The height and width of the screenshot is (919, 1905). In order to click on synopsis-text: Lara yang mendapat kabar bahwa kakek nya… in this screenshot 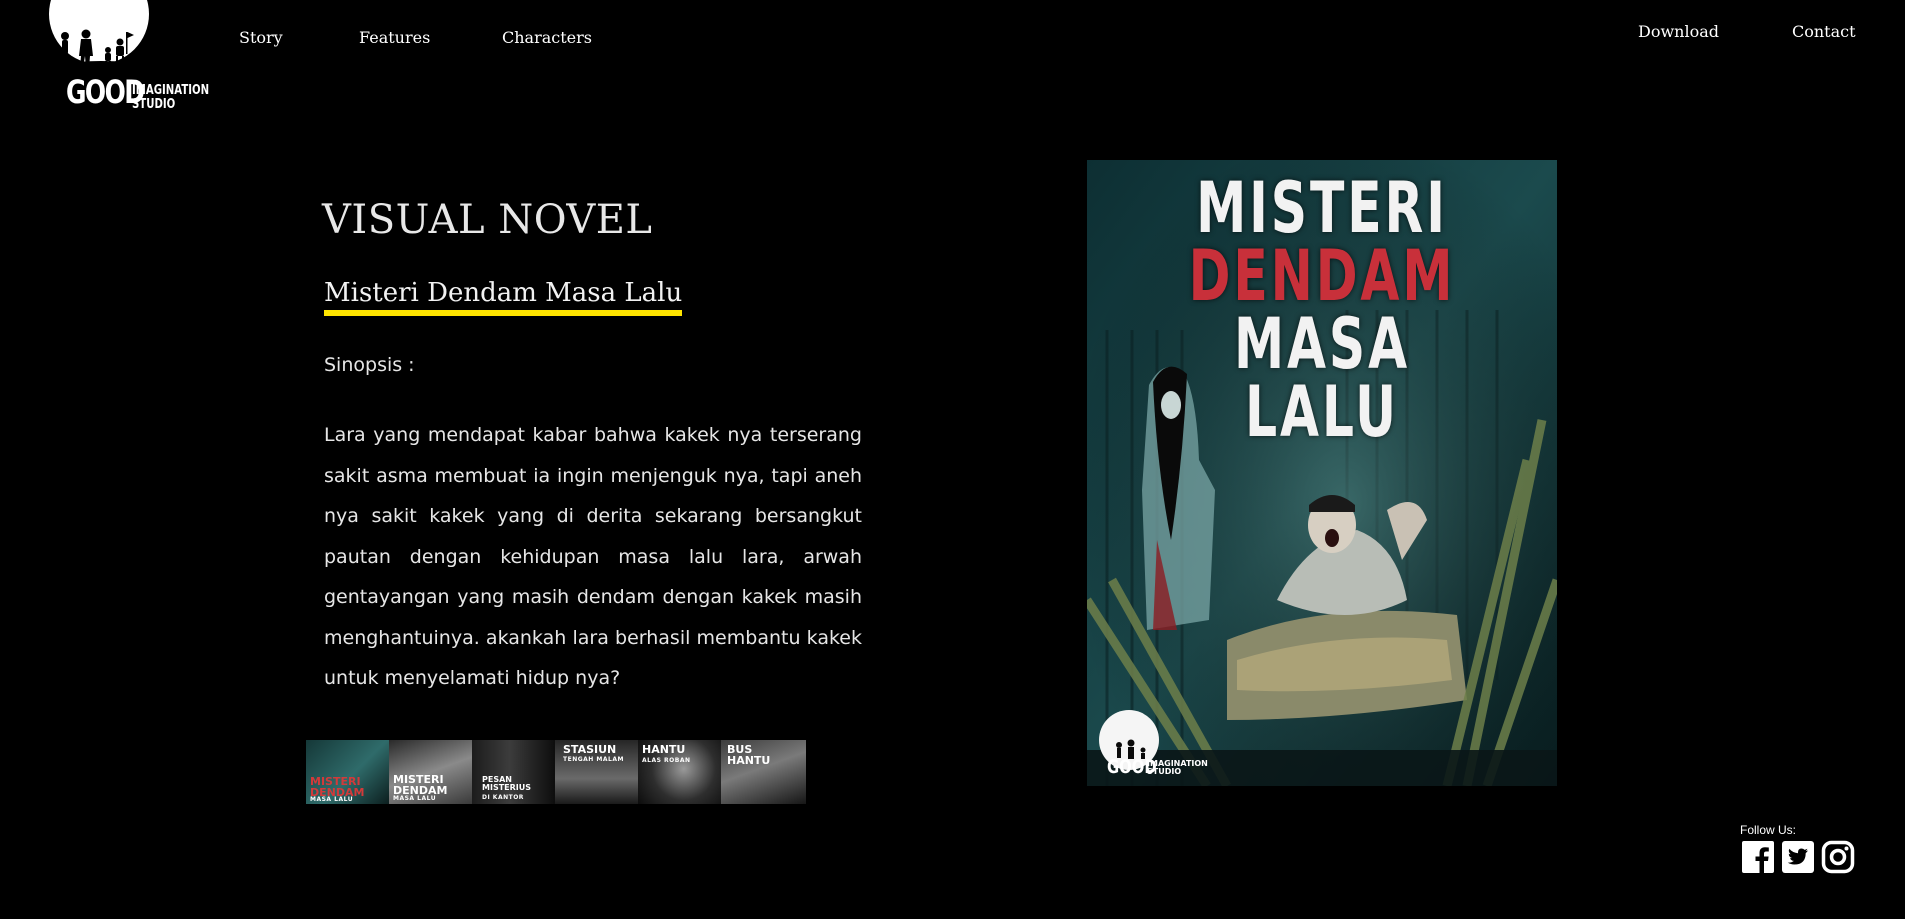, I will do `click(593, 556)`.